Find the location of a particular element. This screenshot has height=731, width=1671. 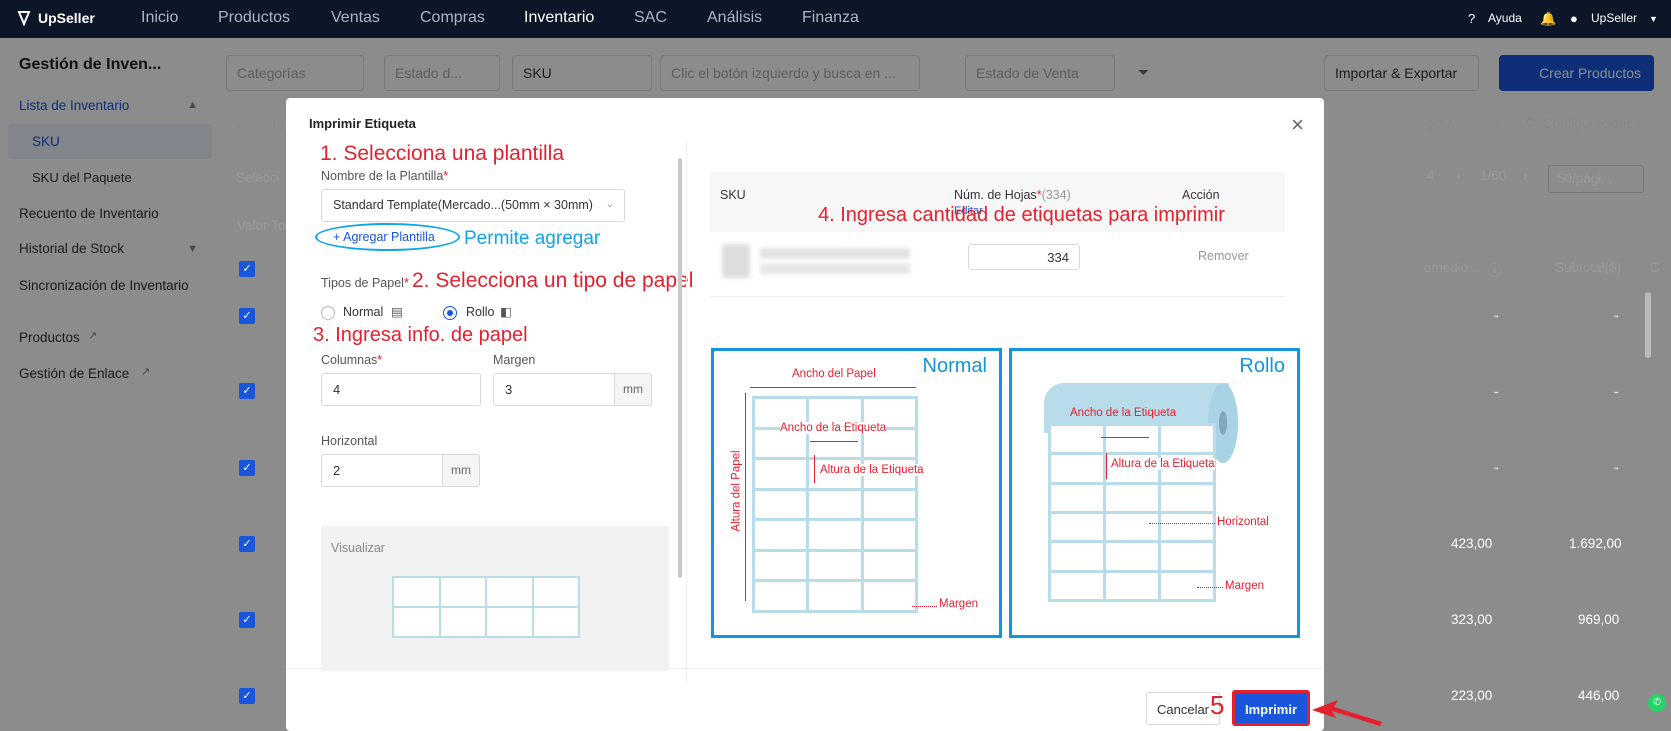

nav-analisis: Análisis is located at coordinates (734, 18).